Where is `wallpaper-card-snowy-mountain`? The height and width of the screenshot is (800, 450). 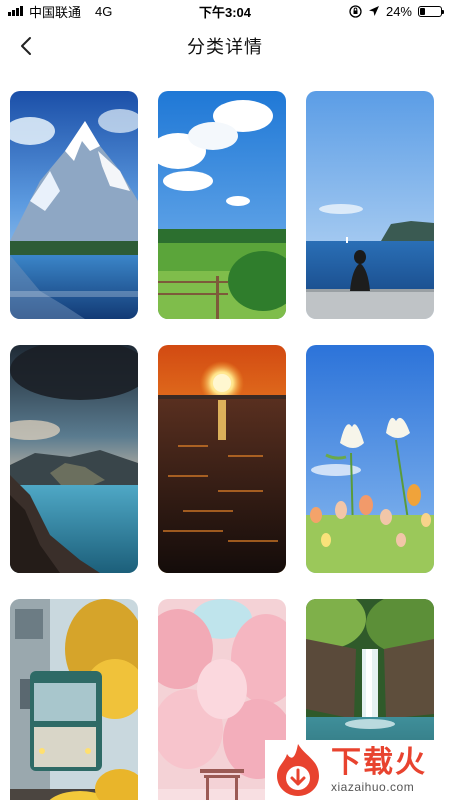
wallpaper-card-snowy-mountain is located at coordinates (74, 205).